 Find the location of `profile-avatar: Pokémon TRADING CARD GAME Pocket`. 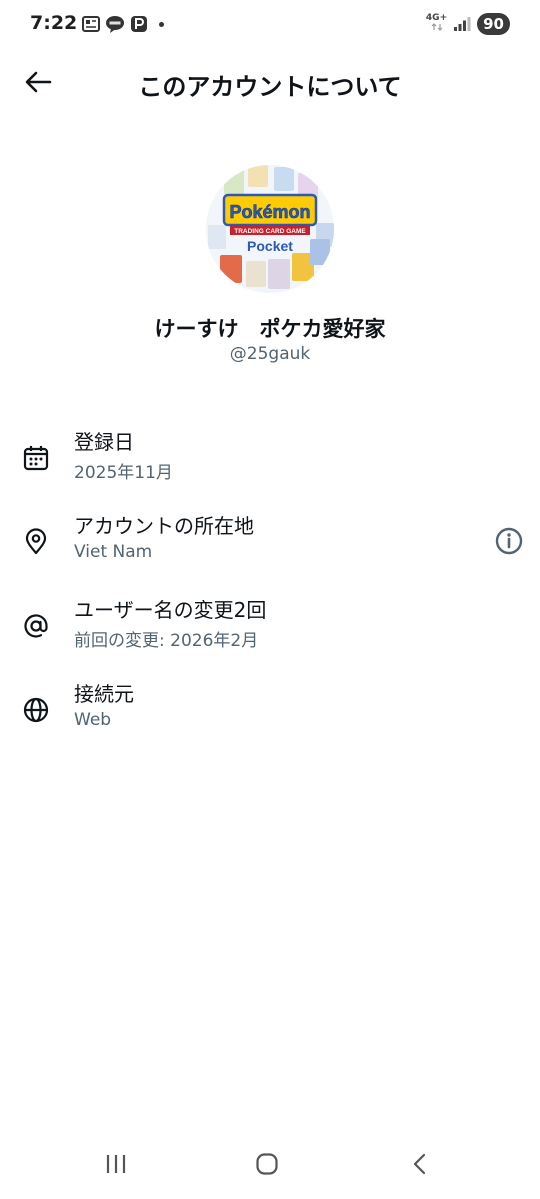

profile-avatar: Pokémon TRADING CARD GAME Pocket is located at coordinates (270, 229).